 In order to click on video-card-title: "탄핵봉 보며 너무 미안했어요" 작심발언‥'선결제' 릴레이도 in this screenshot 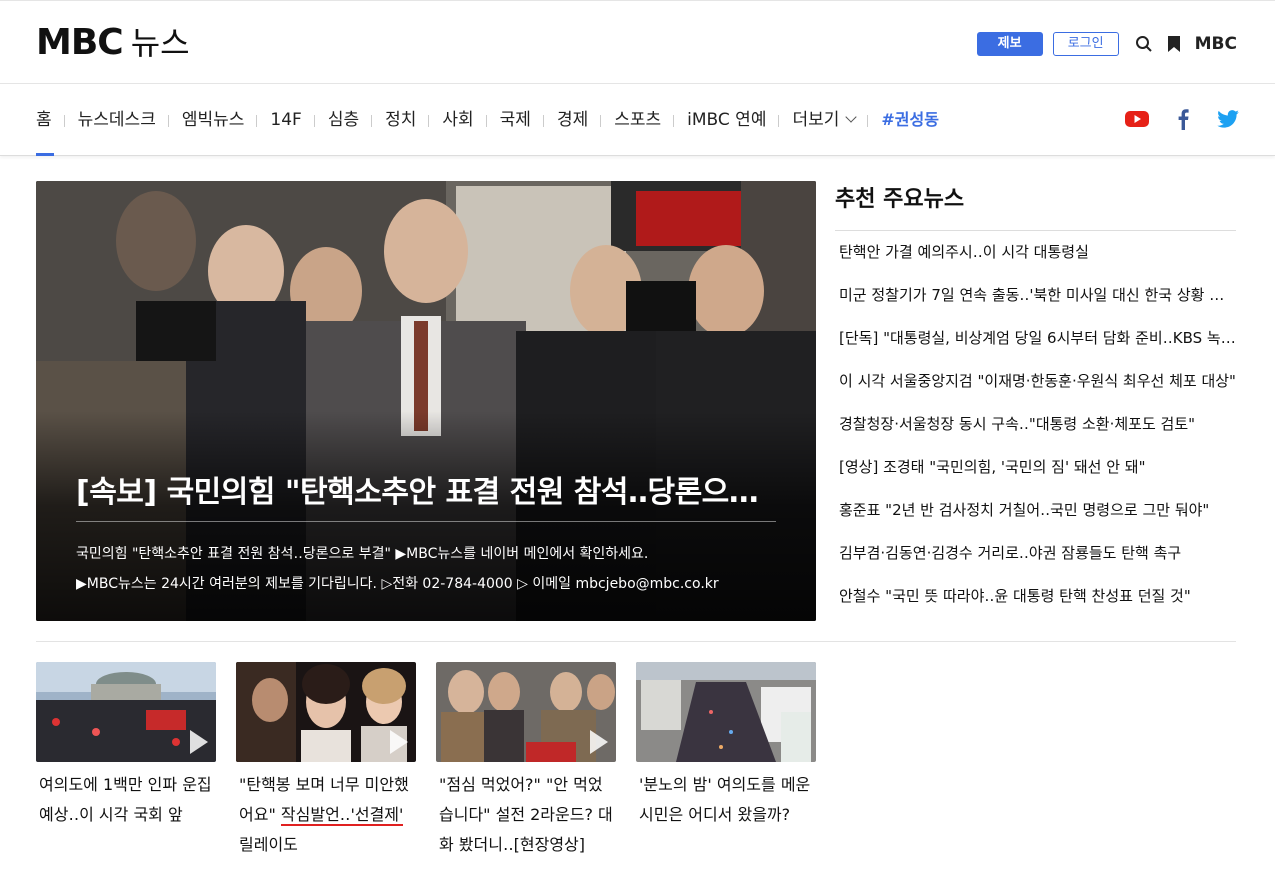, I will do `click(326, 815)`.